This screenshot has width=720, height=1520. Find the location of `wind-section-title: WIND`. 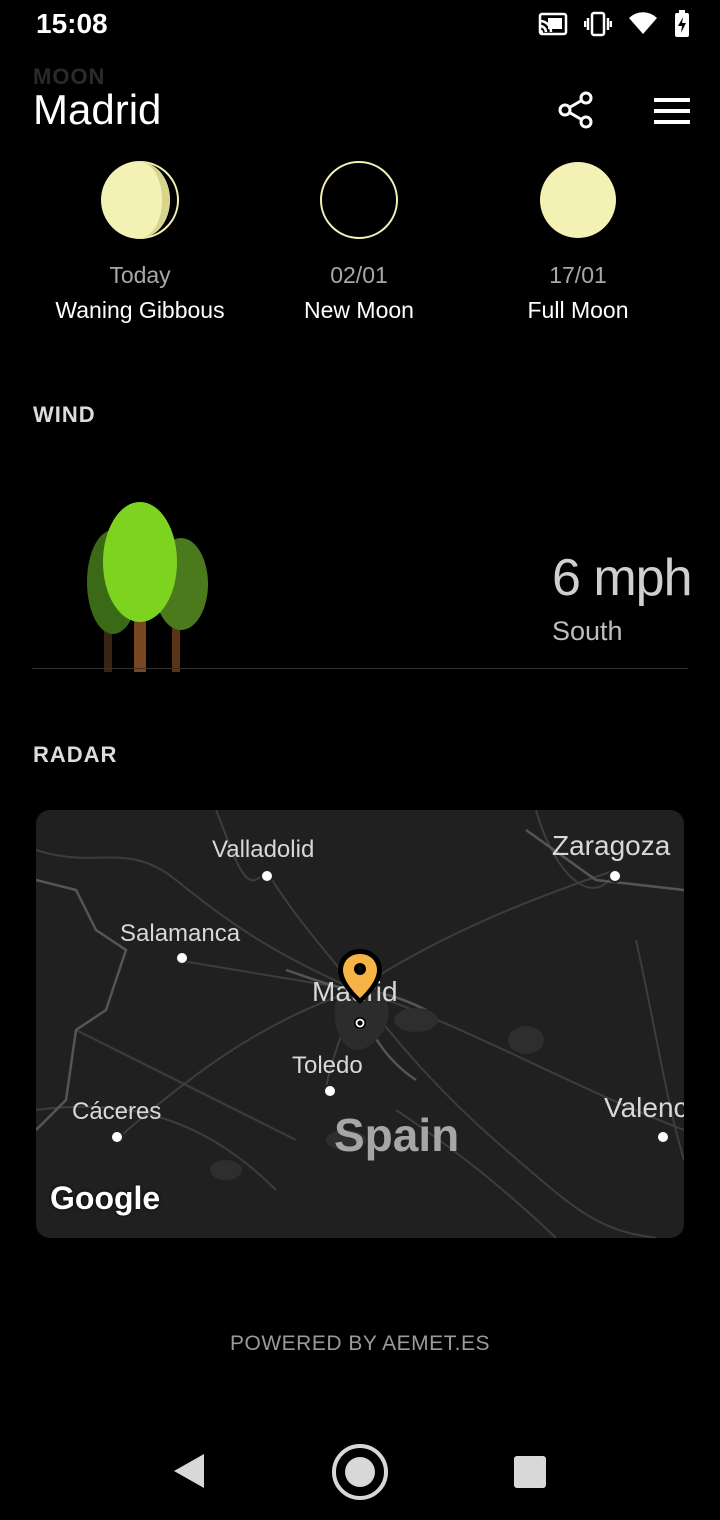

wind-section-title: WIND is located at coordinates (64, 414).